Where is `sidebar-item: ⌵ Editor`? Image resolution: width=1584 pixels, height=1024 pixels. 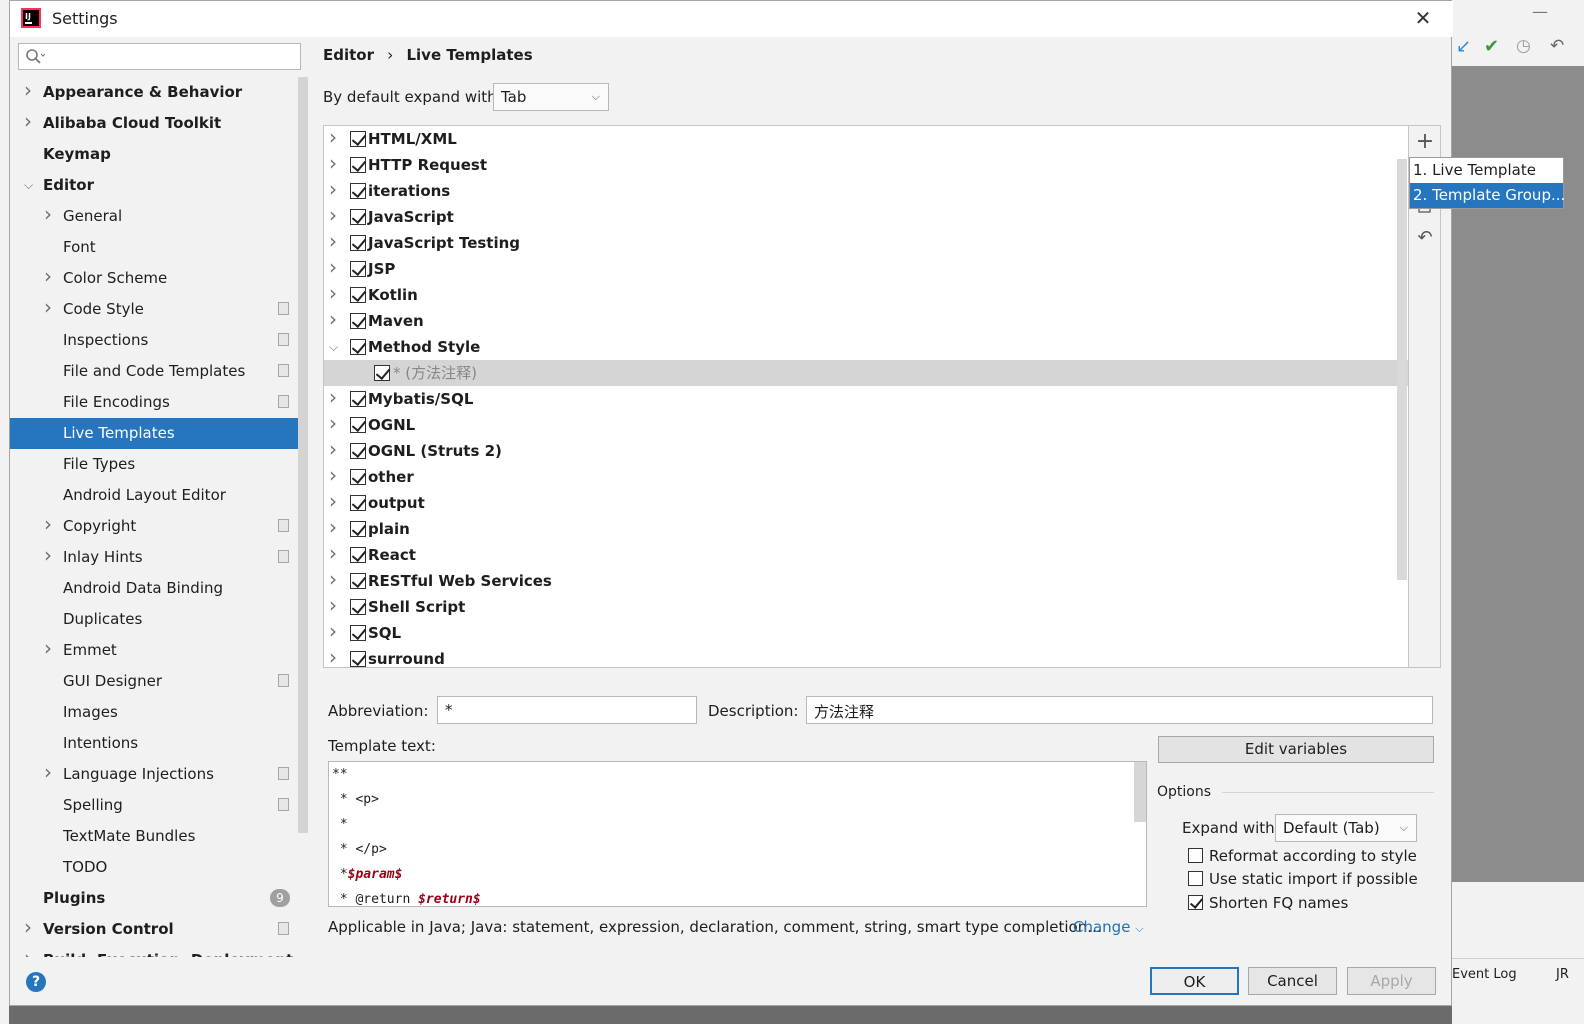
sidebar-item: ⌵ Editor is located at coordinates (159, 185).